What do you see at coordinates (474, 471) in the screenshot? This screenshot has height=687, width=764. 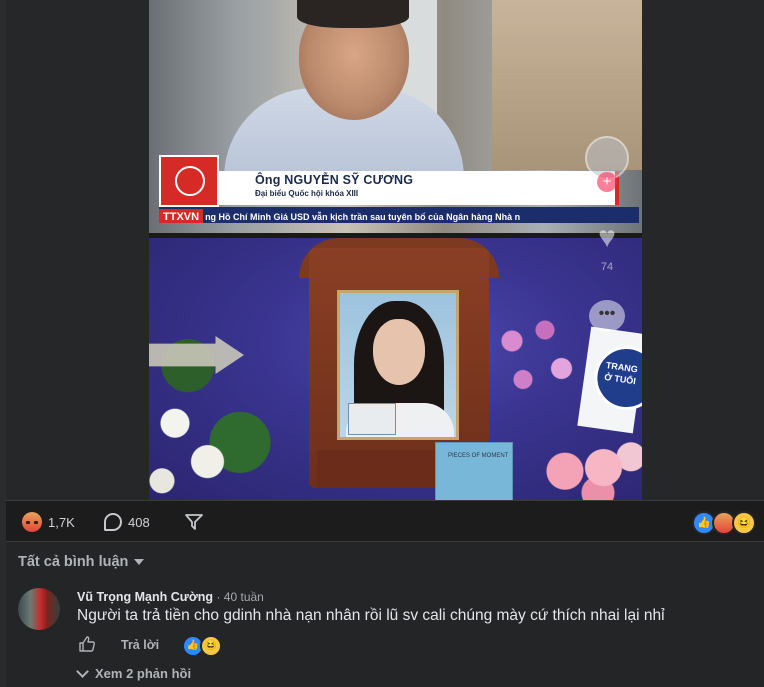 I see `memorial-book: PIECES OF MOMENT` at bounding box center [474, 471].